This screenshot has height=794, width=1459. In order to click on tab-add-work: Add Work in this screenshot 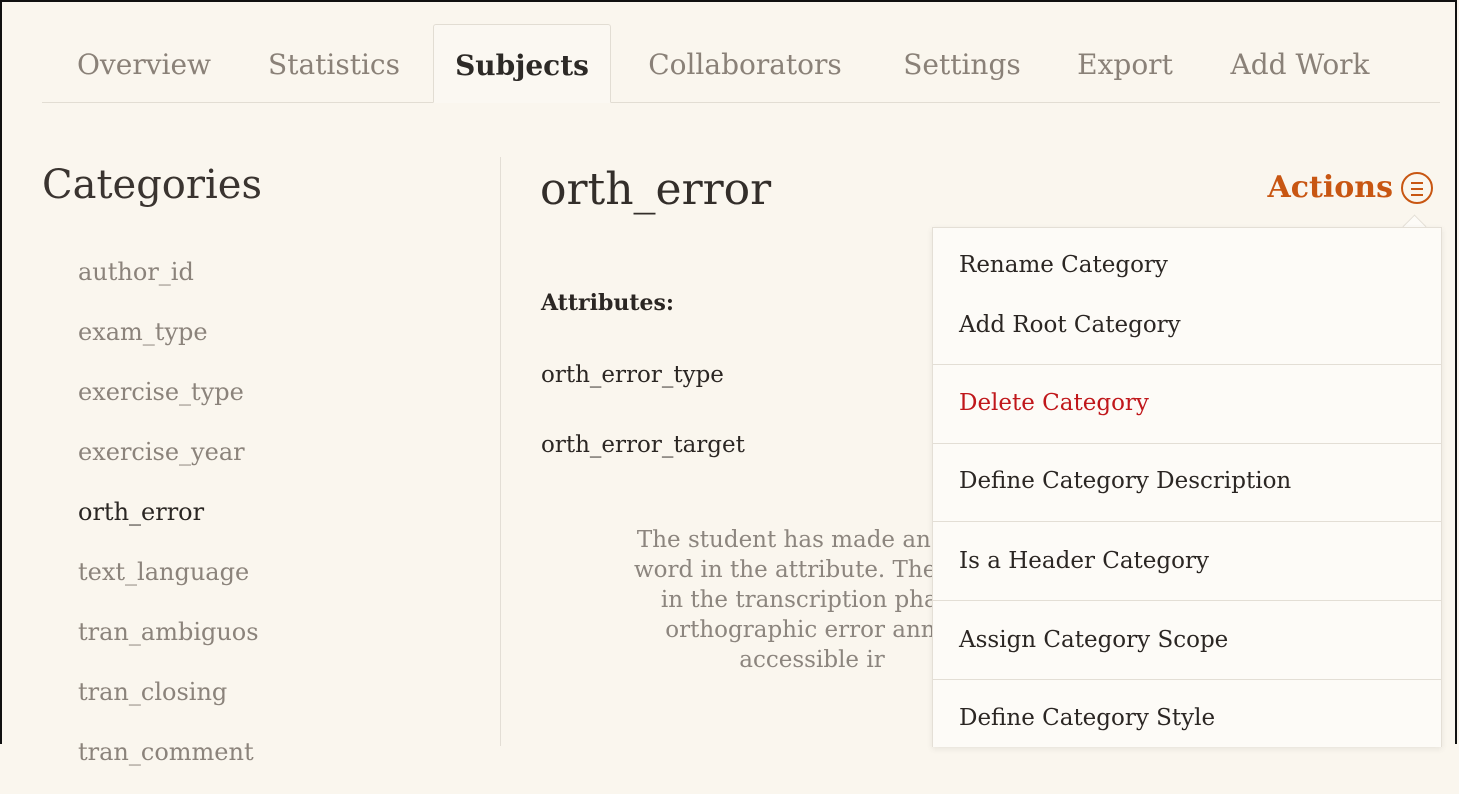, I will do `click(1300, 63)`.